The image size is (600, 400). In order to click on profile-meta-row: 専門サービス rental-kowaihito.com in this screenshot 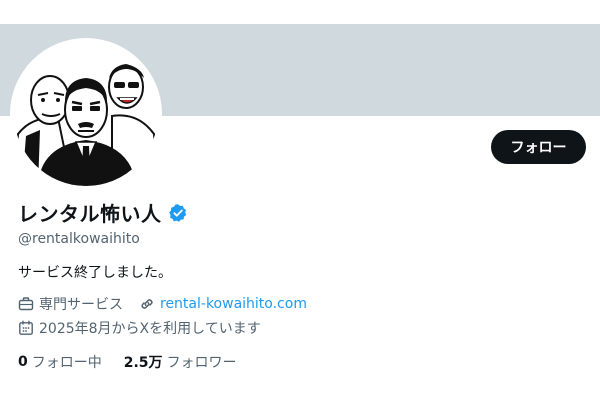, I will do `click(162, 304)`.